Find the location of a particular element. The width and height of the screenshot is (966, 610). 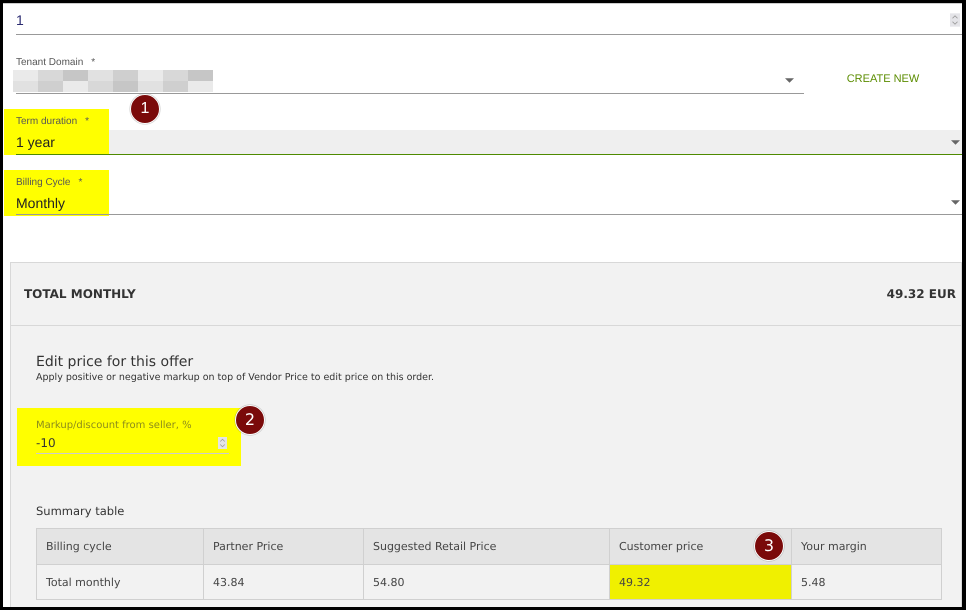

table-title: Summary table is located at coordinates (81, 511).